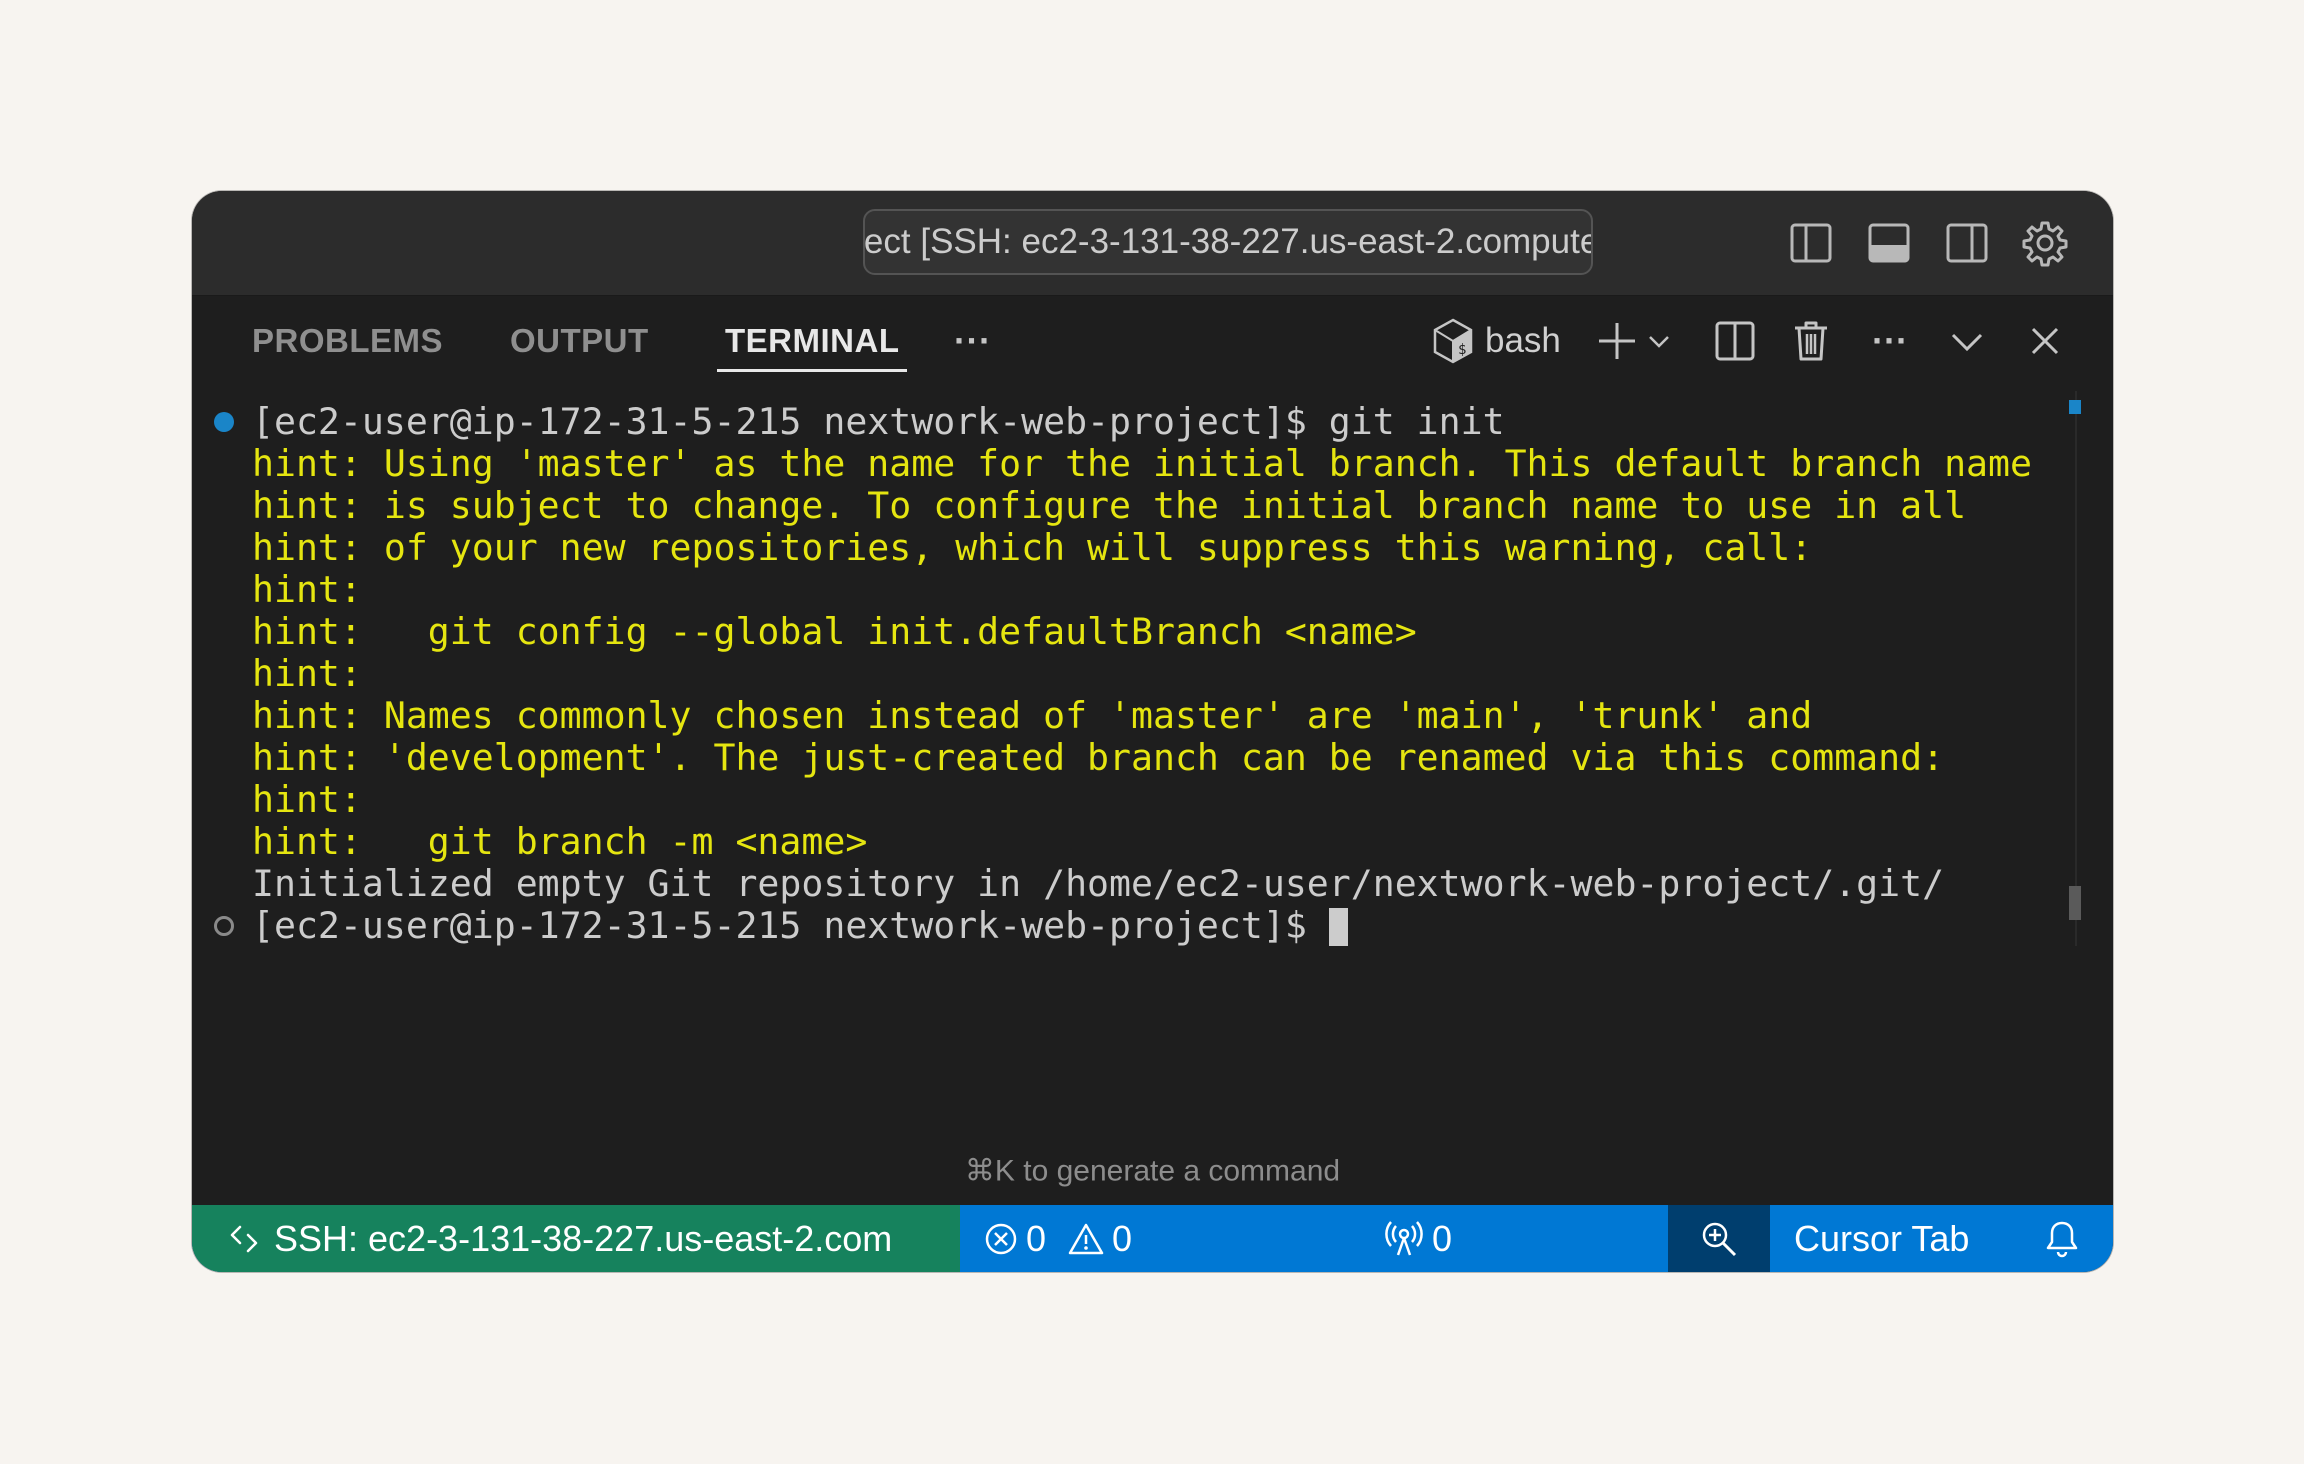 This screenshot has height=1464, width=2304. What do you see at coordinates (1881, 1238) in the screenshot?
I see `cursor-tab-button: Cursor Tab` at bounding box center [1881, 1238].